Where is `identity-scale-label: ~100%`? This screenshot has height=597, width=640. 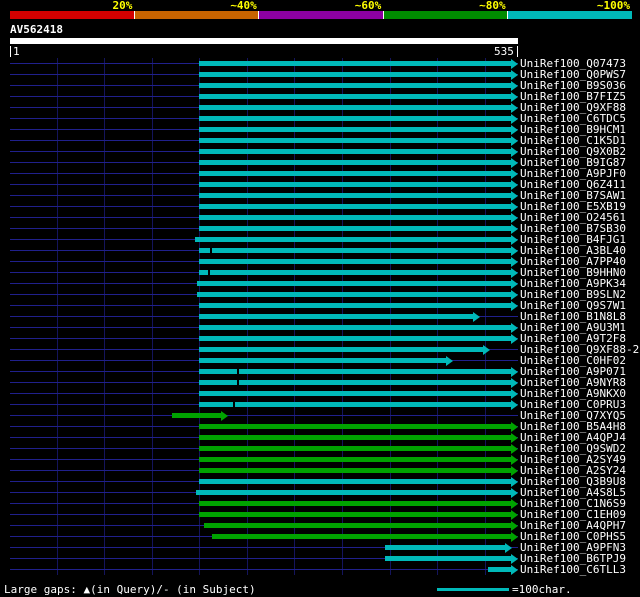 identity-scale-label: ~100% is located at coordinates (613, 6).